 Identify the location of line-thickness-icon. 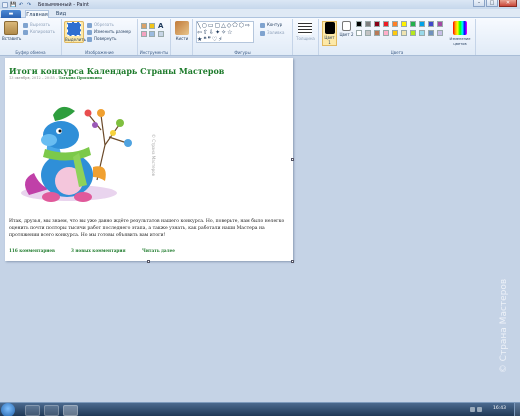
(305, 28).